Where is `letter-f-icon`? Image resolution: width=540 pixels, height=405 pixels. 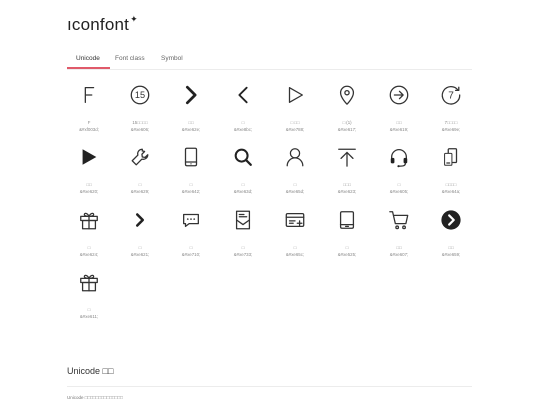
letter-f-icon is located at coordinates (89, 95).